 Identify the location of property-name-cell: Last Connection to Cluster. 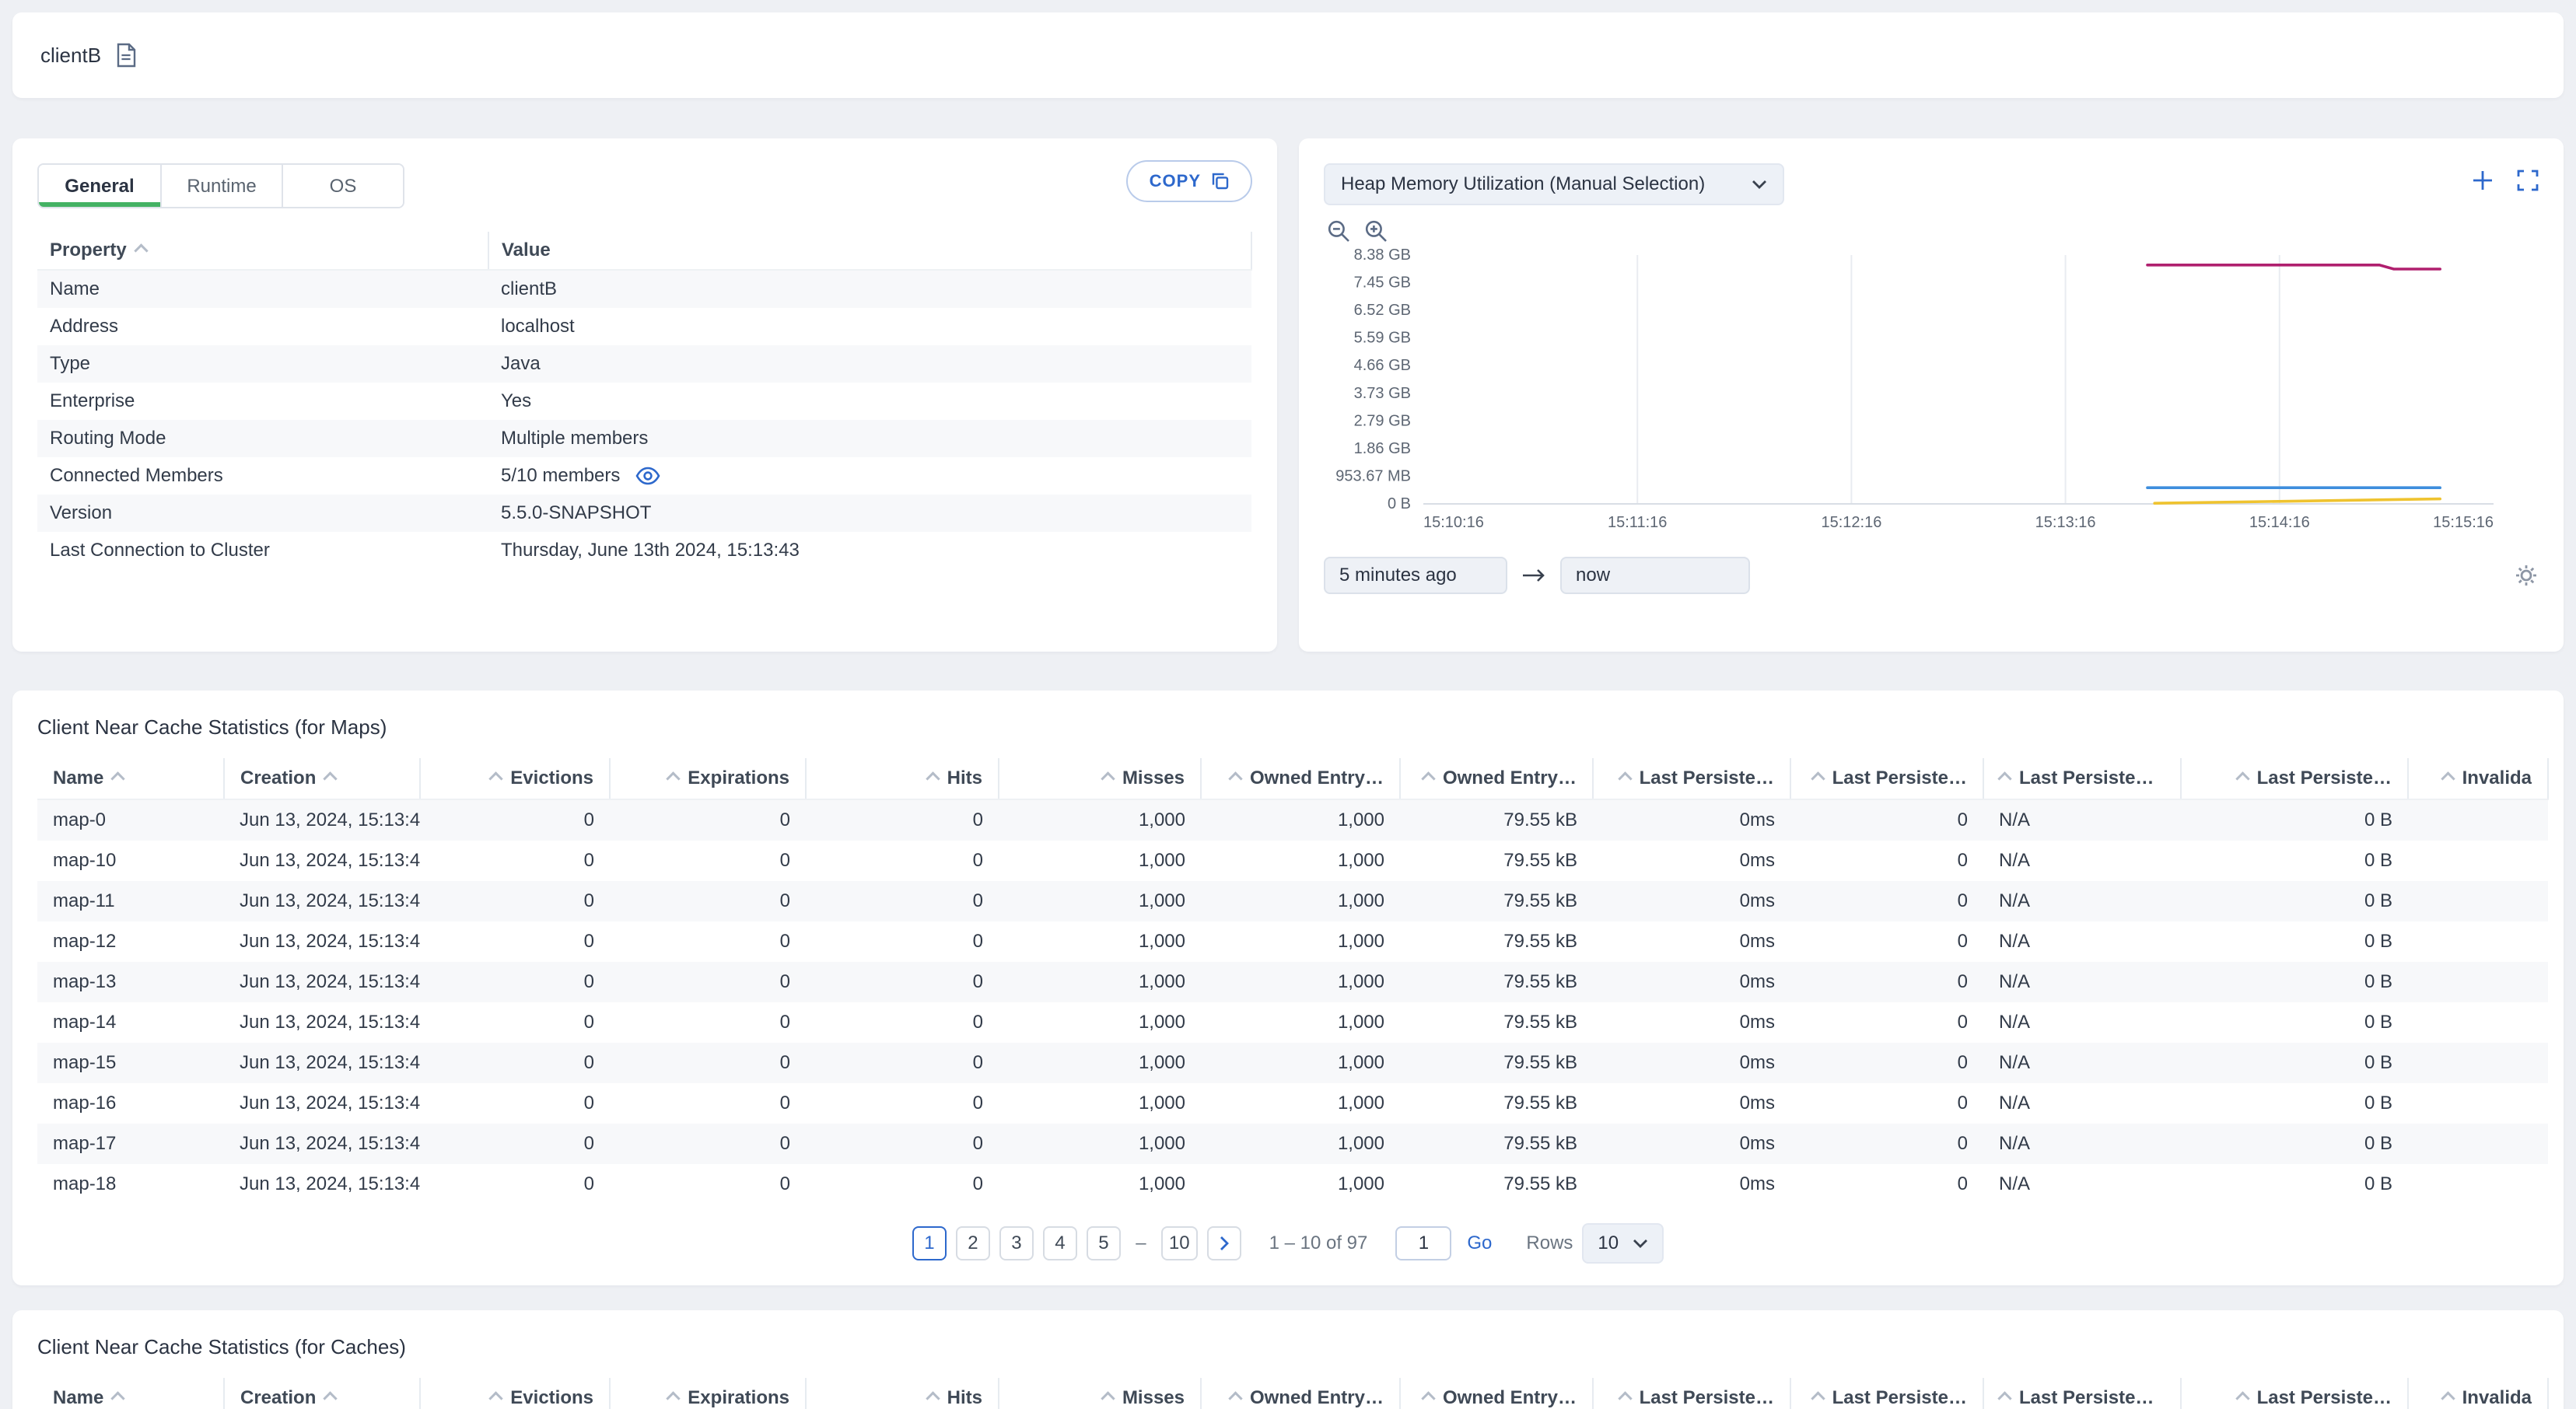
(160, 550).